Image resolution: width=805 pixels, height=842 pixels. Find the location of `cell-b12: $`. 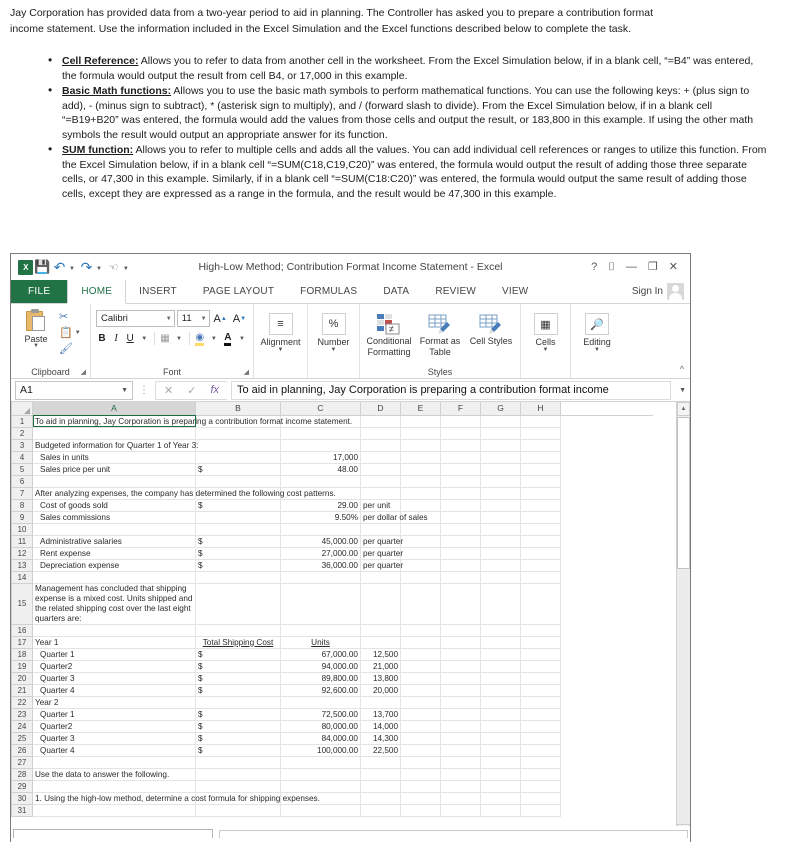

cell-b12: $ is located at coordinates (238, 553).